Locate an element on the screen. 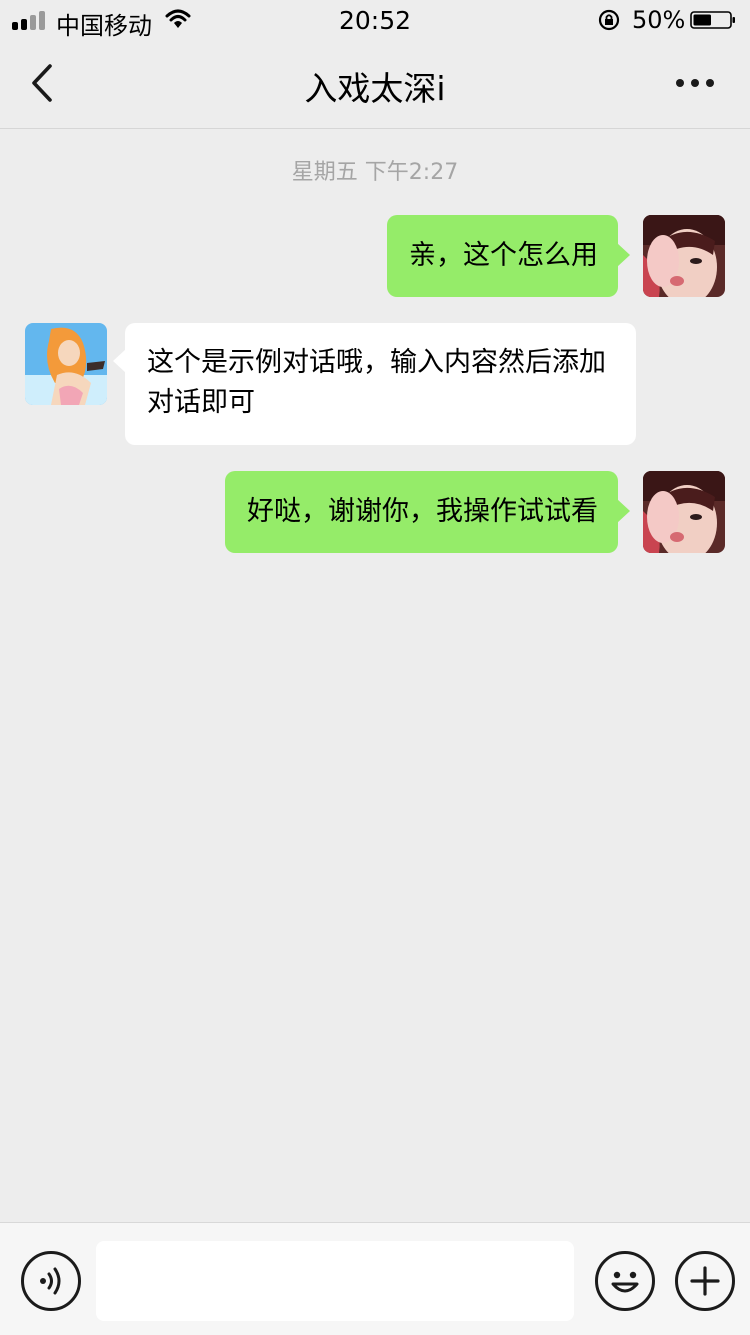 This screenshot has height=1335, width=750. message-text: 这个是示例对话哦，输入内容然后添加对话即可 is located at coordinates (376, 382).